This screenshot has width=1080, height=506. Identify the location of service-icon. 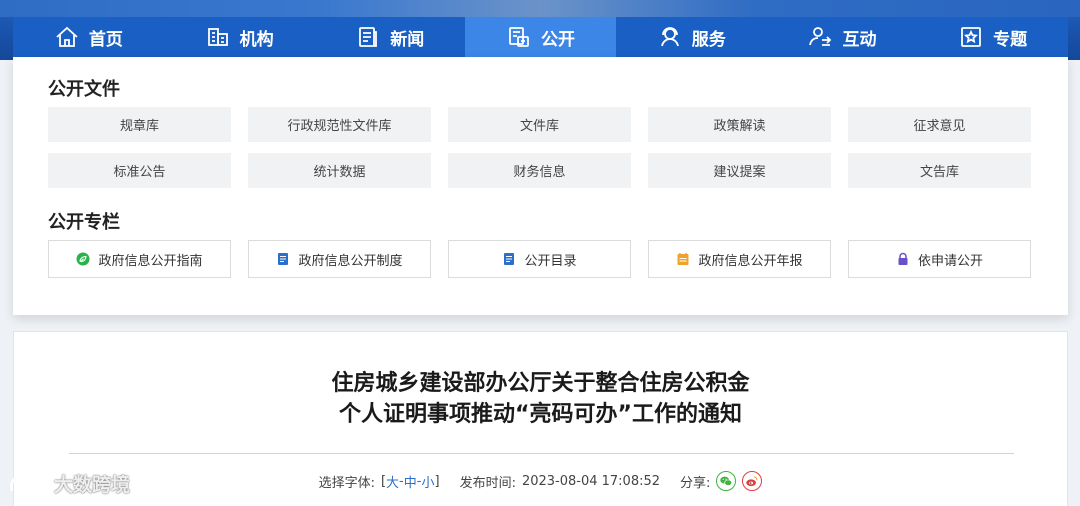
(670, 37).